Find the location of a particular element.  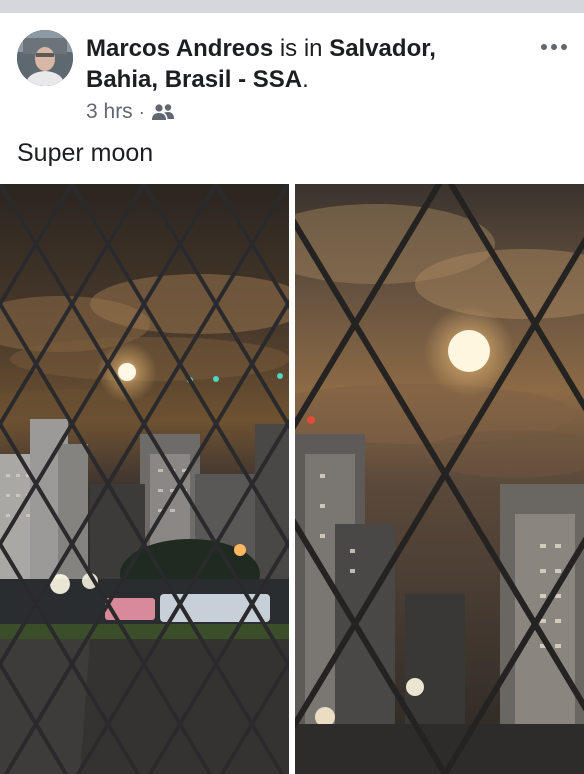

avatar-image is located at coordinates (45, 58).